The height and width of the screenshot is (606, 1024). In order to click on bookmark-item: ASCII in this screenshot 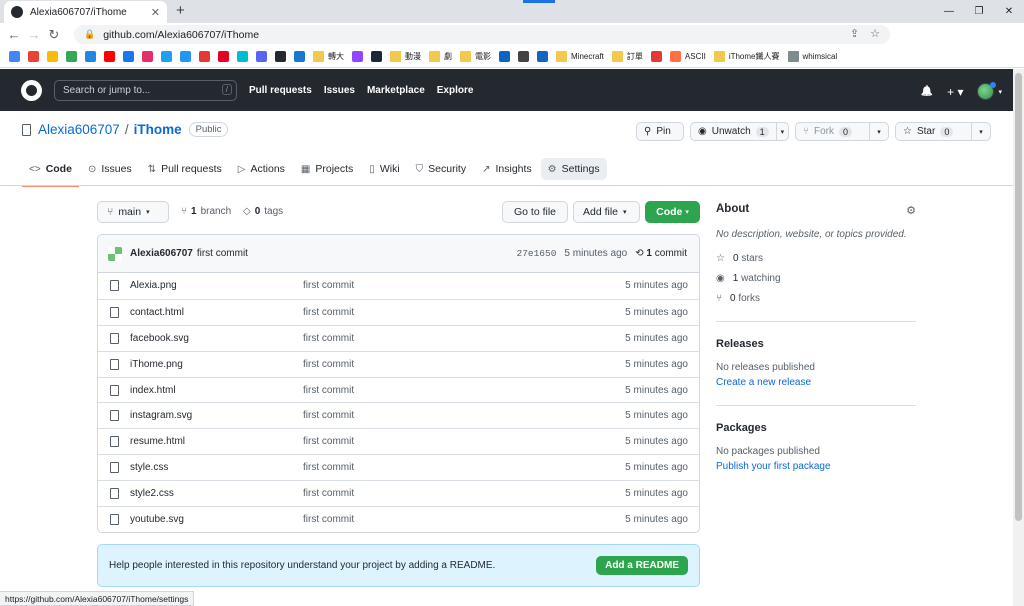, I will do `click(687, 56)`.